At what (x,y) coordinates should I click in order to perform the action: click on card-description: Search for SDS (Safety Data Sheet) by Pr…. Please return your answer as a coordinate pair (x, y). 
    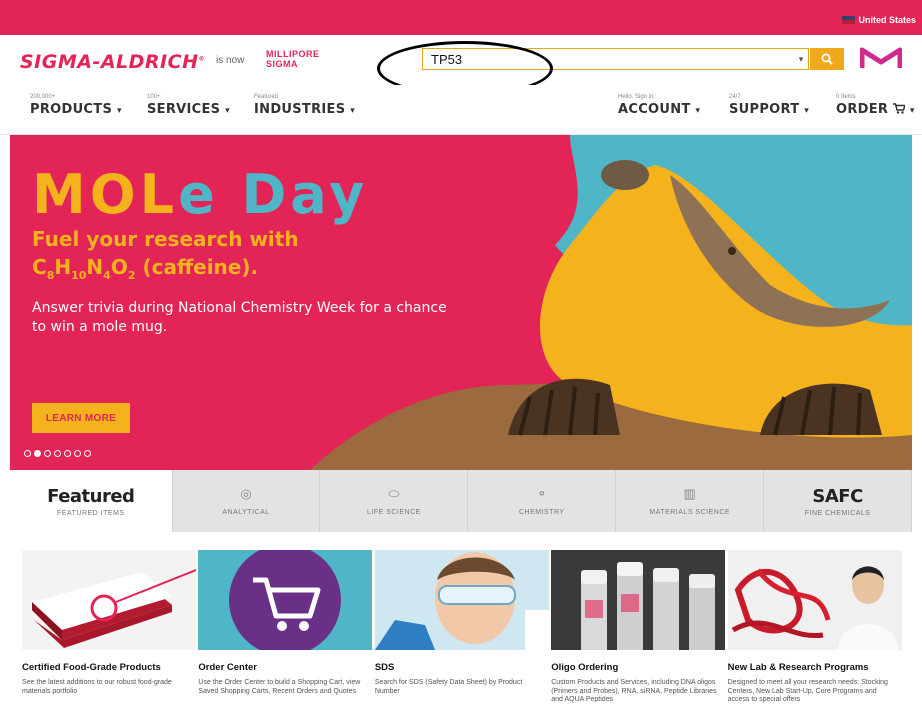
    Looking at the image, I should click on (448, 687).